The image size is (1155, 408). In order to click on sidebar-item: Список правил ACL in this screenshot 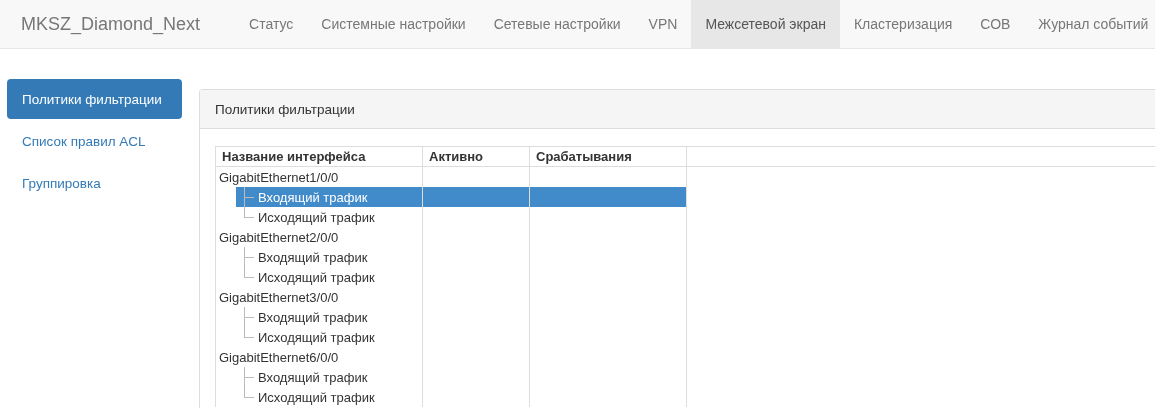, I will do `click(94, 141)`.